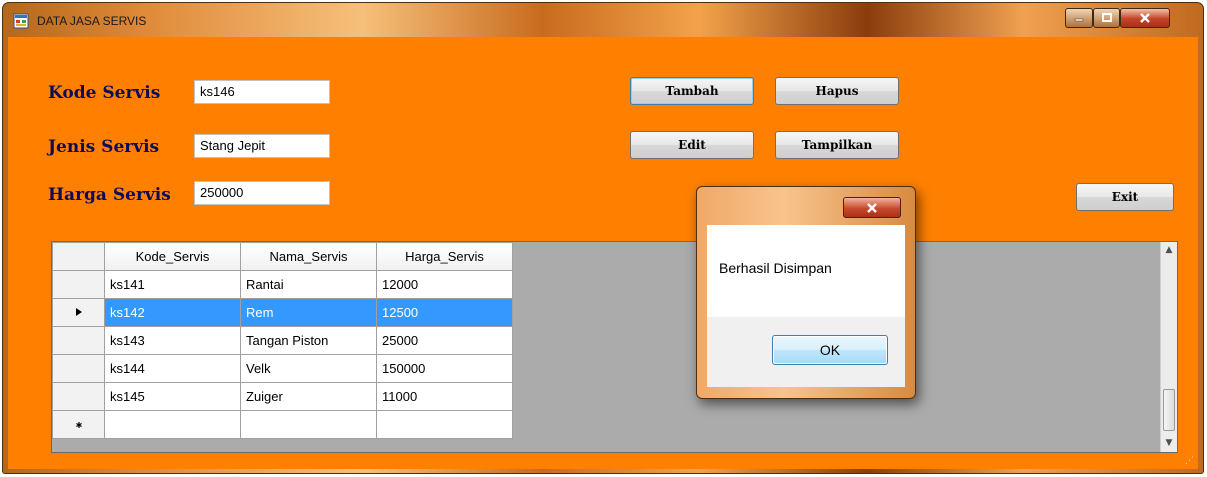  I want to click on jenis-servis-input: Stang Jepit, so click(262, 146).